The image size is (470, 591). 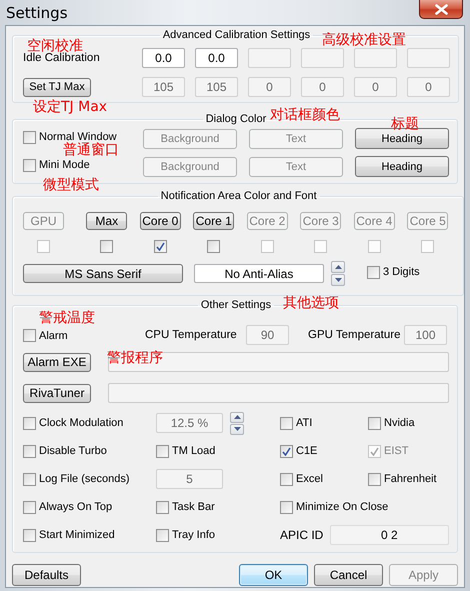 What do you see at coordinates (213, 221) in the screenshot?
I see `sensor-button: Core 1` at bounding box center [213, 221].